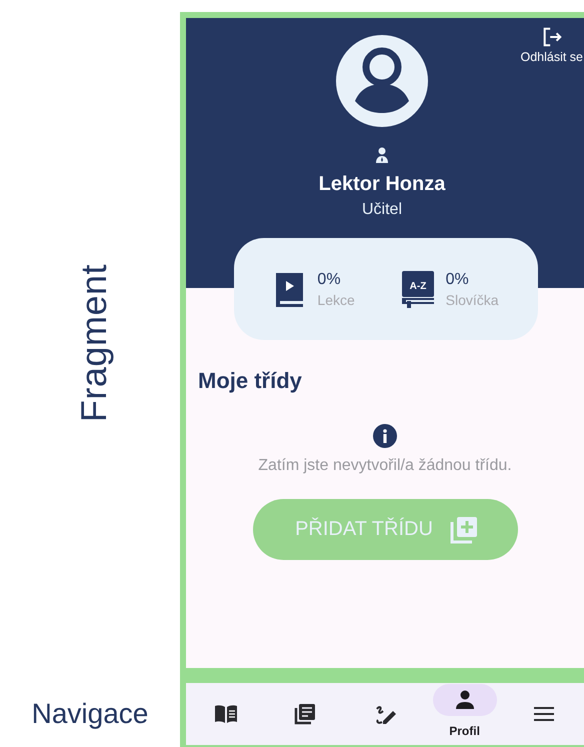 Image resolution: width=584 pixels, height=747 pixels. Describe the element at coordinates (551, 37) in the screenshot. I see `logout-icon` at that location.